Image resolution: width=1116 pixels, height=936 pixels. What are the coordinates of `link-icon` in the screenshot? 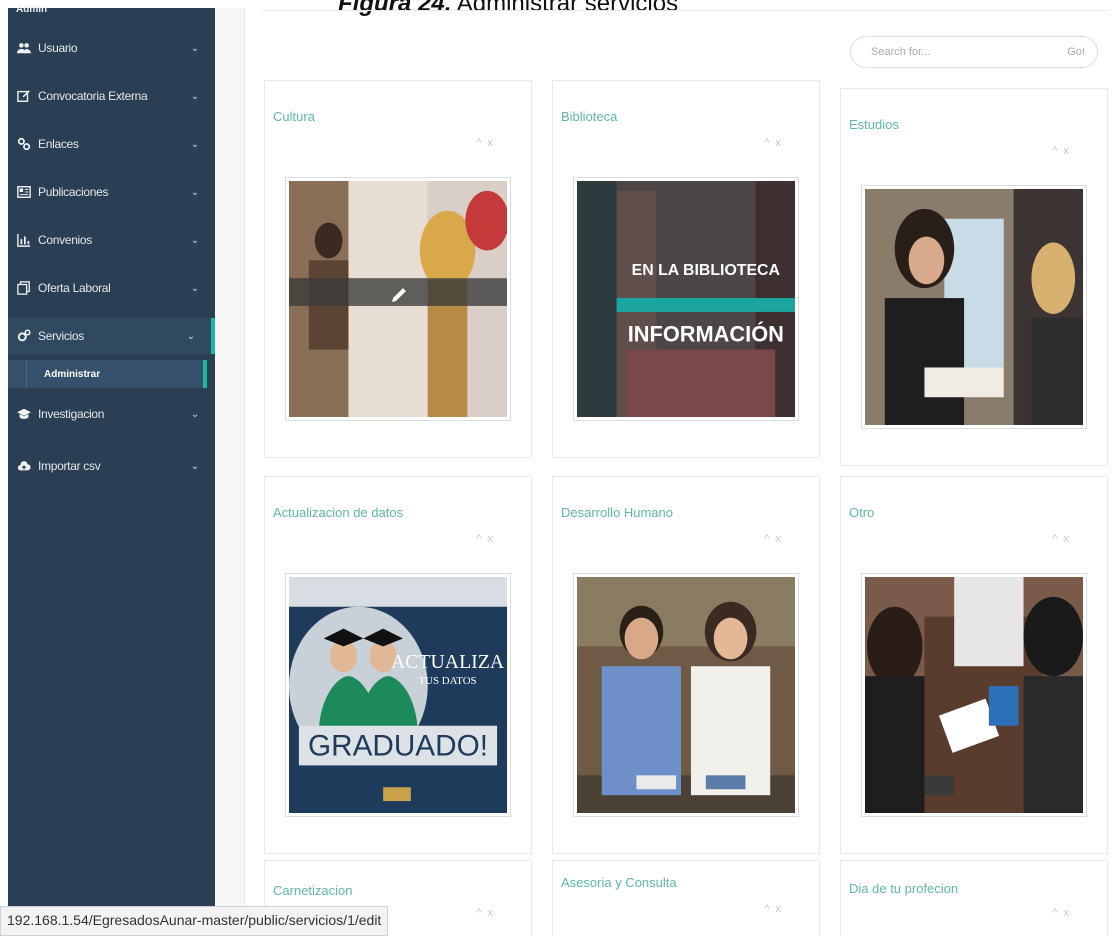 It's located at (24, 144).